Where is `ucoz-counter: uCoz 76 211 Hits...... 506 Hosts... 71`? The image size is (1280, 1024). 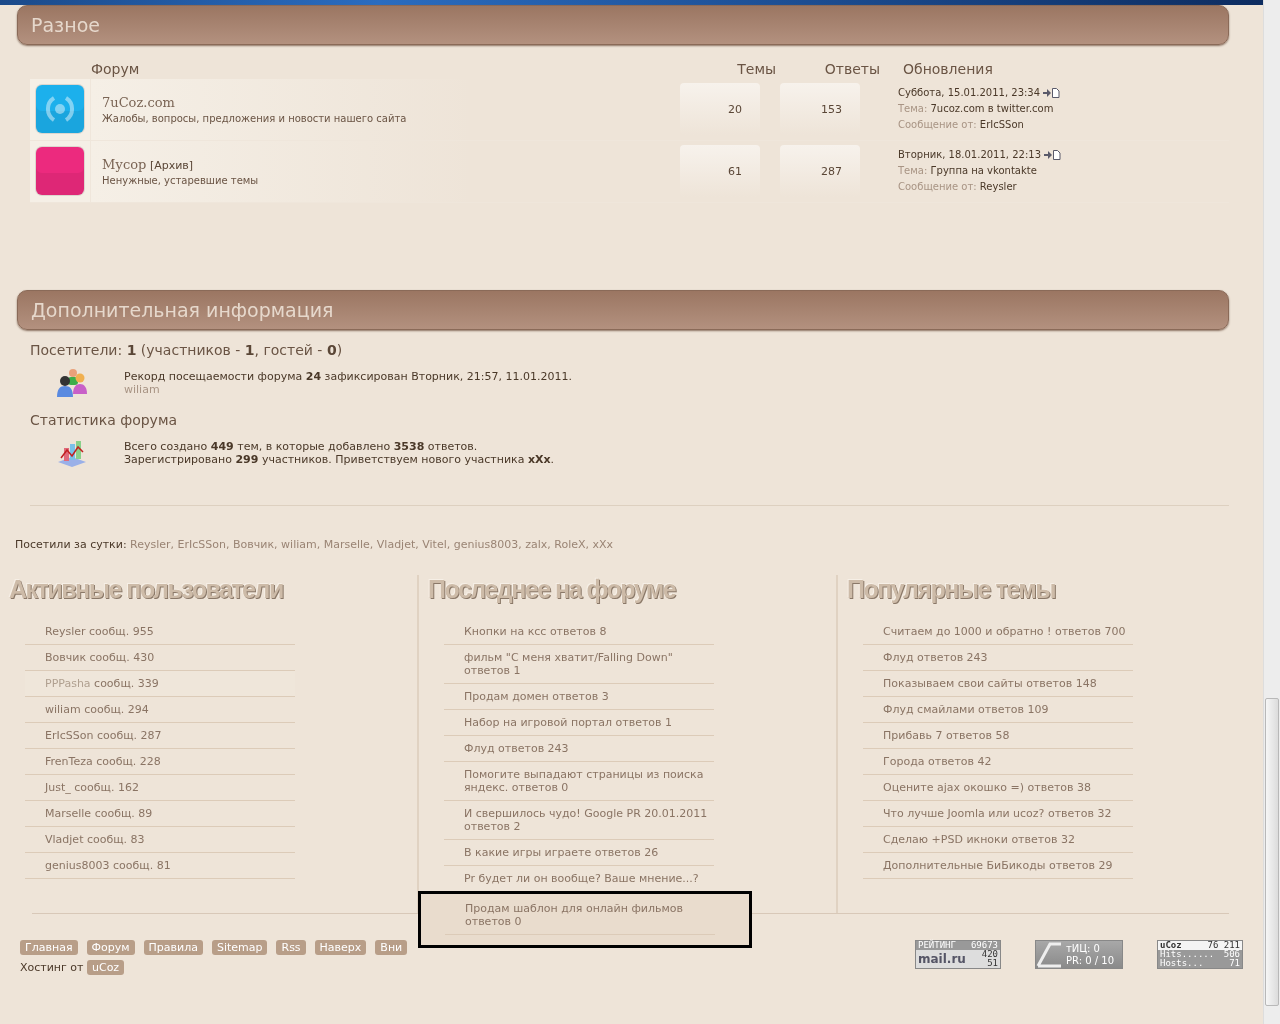 ucoz-counter: uCoz 76 211 Hits...... 506 Hosts... 71 is located at coordinates (1200, 955).